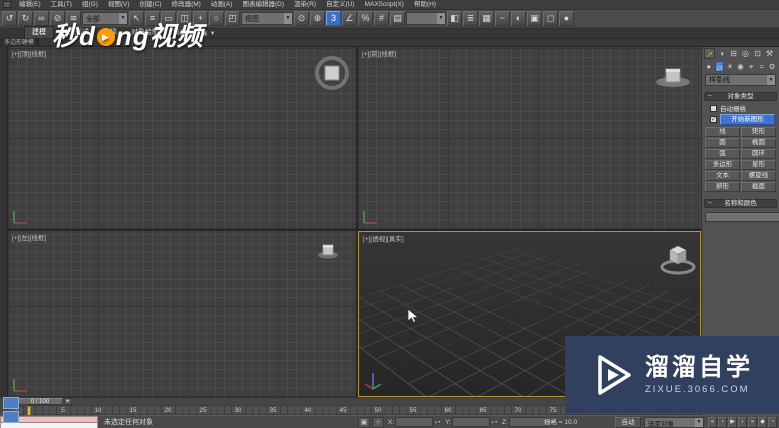  What do you see at coordinates (470, 18) in the screenshot?
I see `align-icon: ≣` at bounding box center [470, 18].